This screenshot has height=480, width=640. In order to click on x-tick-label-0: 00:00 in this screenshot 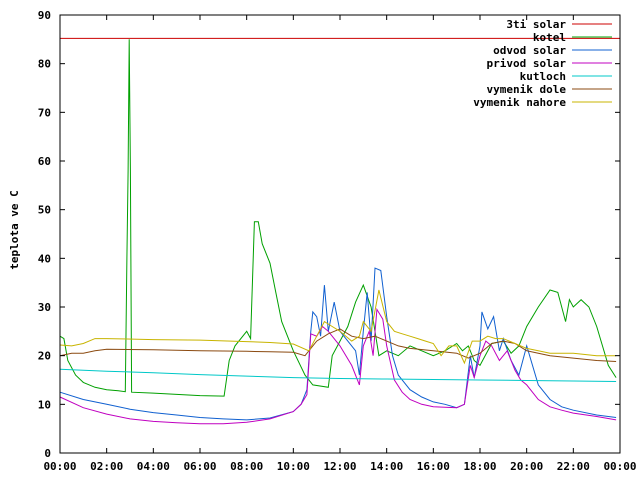, I will do `click(59, 466)`.